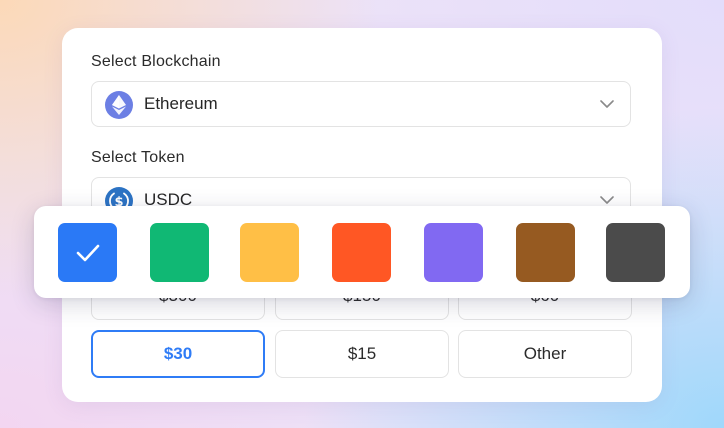 This screenshot has width=724, height=428. What do you see at coordinates (361, 104) in the screenshot?
I see `blockchain-select: Ethereum` at bounding box center [361, 104].